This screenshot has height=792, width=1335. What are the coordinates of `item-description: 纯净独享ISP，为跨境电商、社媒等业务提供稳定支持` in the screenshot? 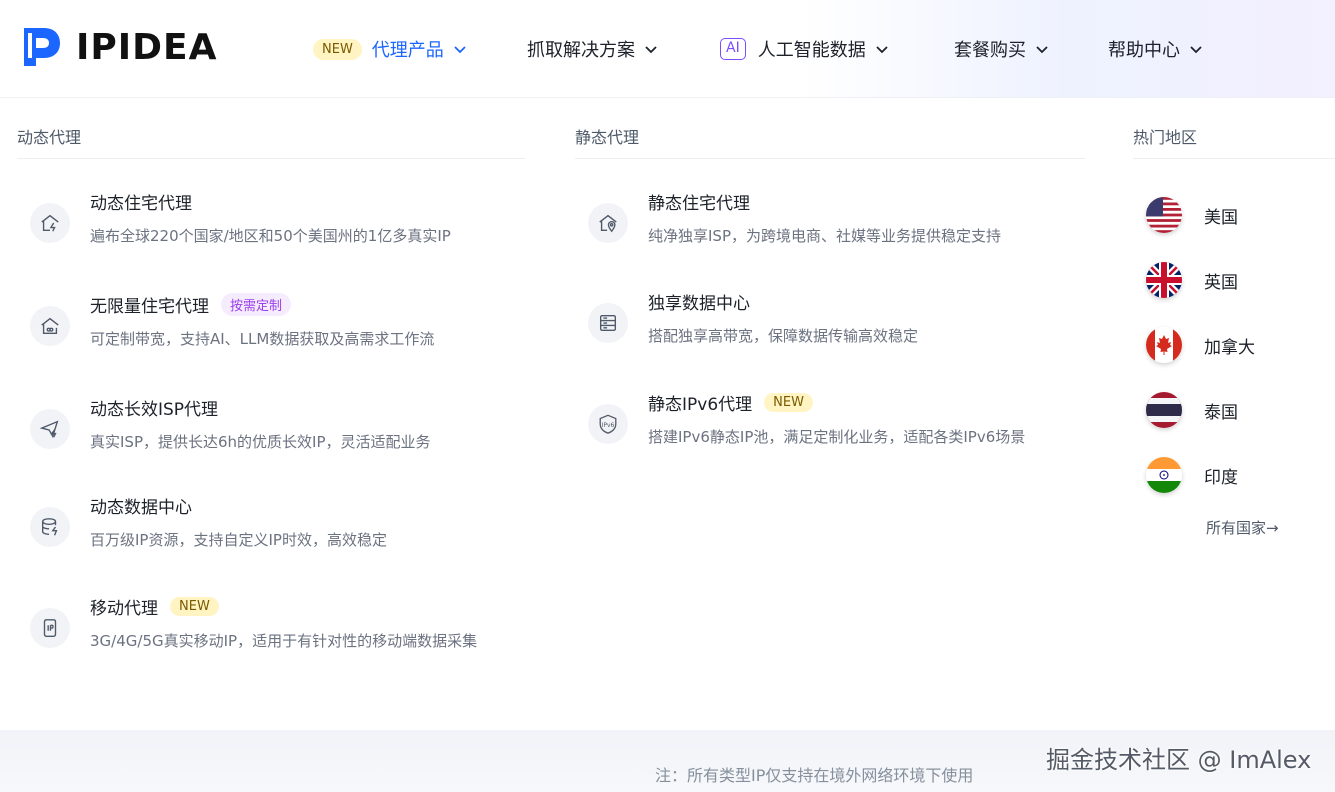 It's located at (824, 236).